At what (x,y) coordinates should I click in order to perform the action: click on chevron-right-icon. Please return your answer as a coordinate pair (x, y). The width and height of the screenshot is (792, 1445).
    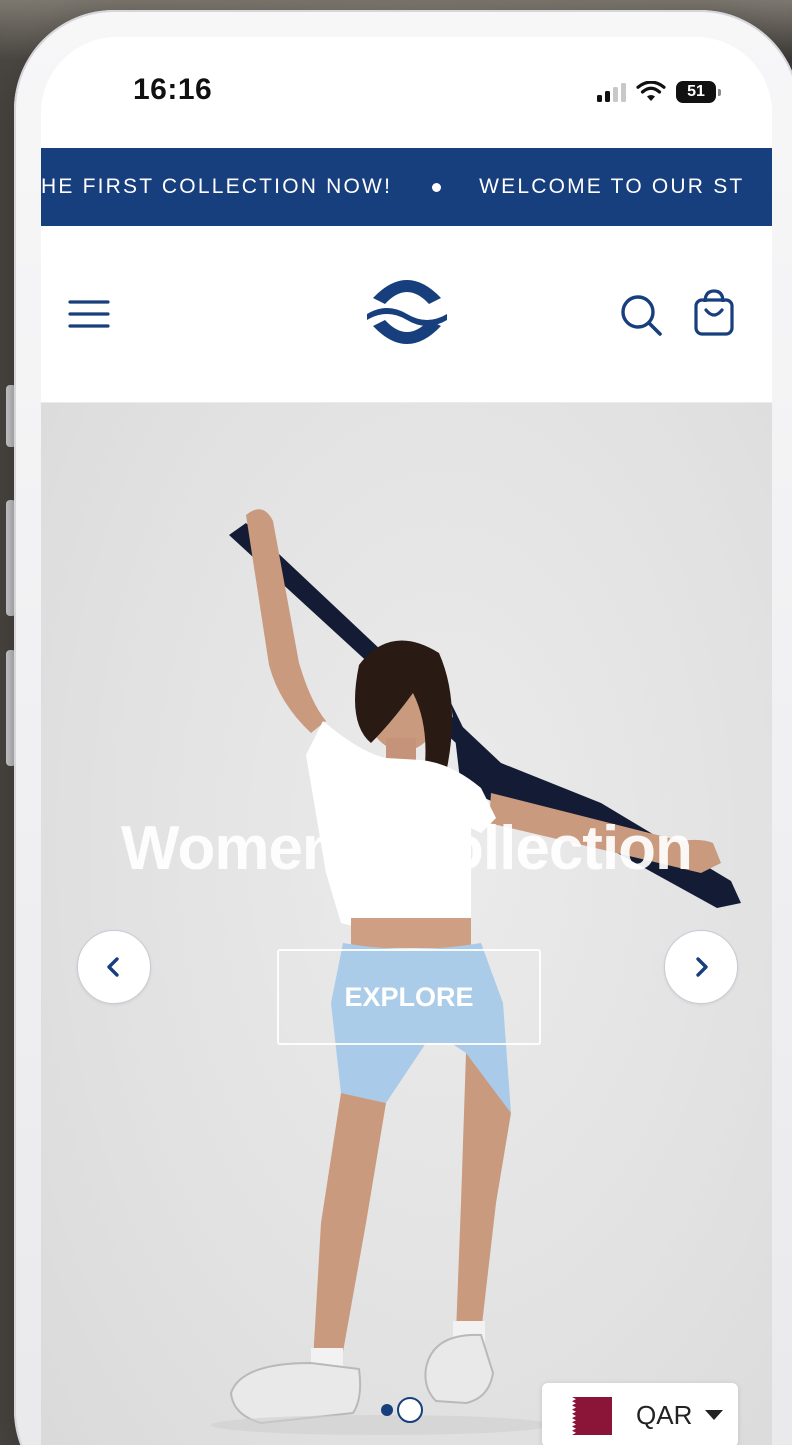
    Looking at the image, I should click on (702, 967).